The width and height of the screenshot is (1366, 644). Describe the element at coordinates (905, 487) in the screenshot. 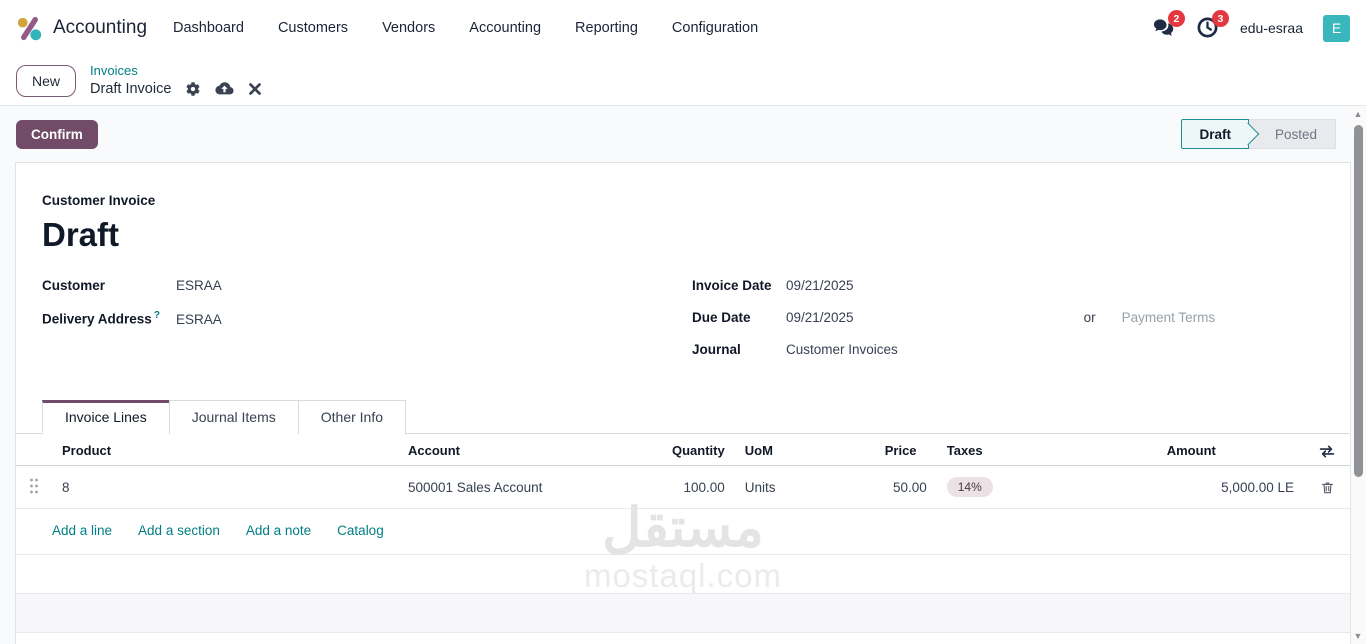

I see `cell-price: 50.00` at that location.